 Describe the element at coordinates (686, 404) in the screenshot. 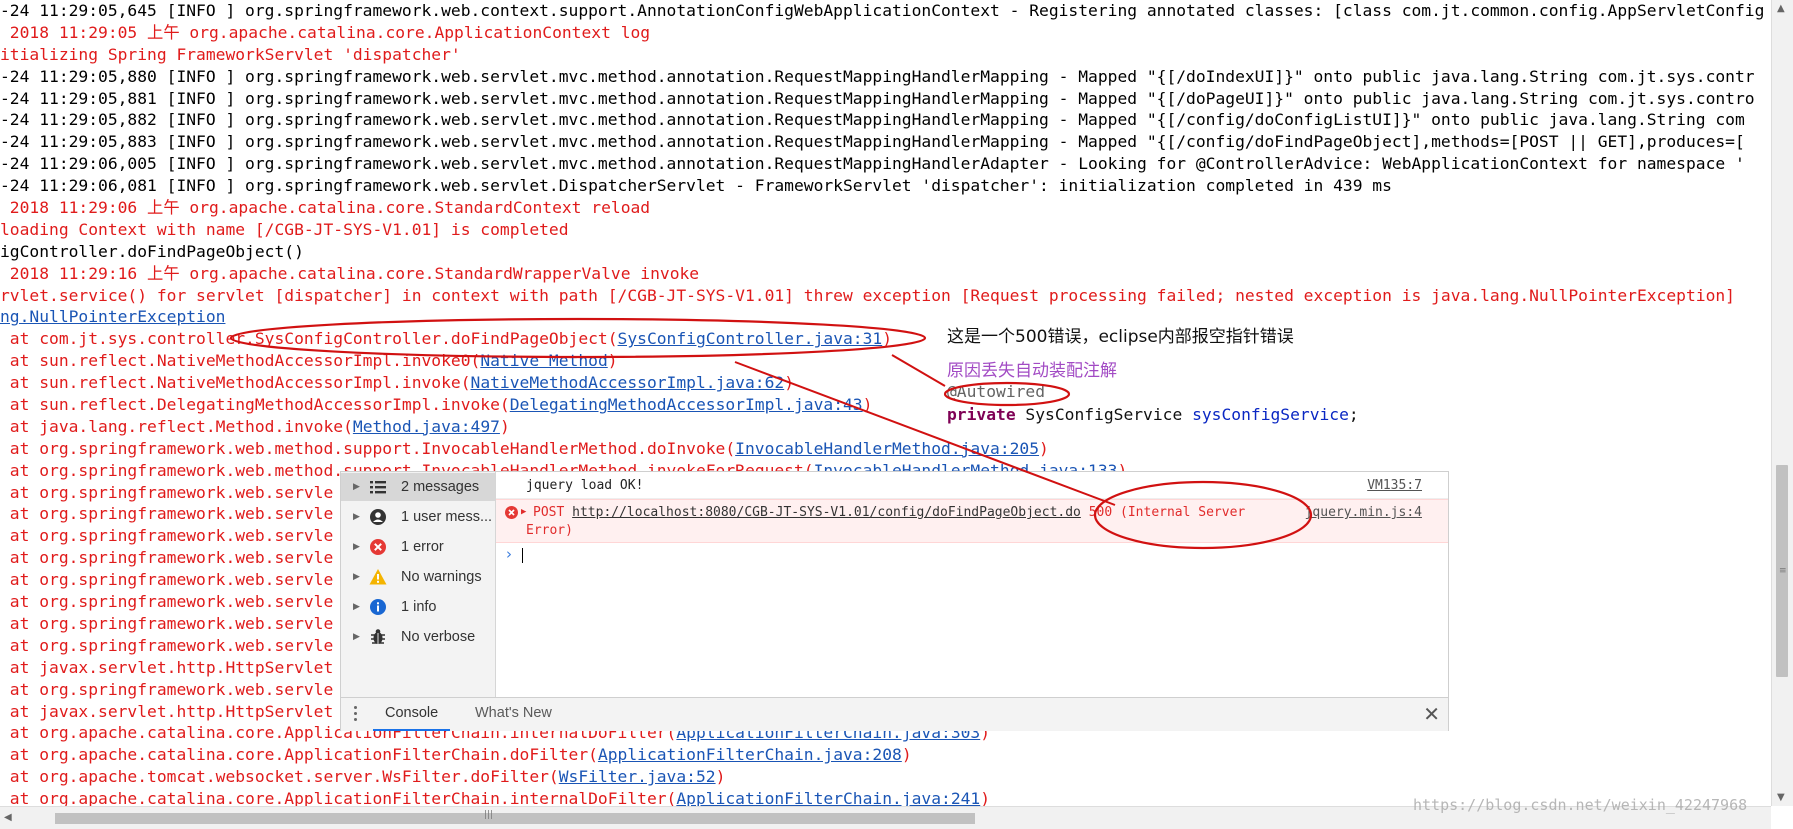

I see `stack-trace-link: DelegatingMethodAccessorImpl.java:43` at that location.